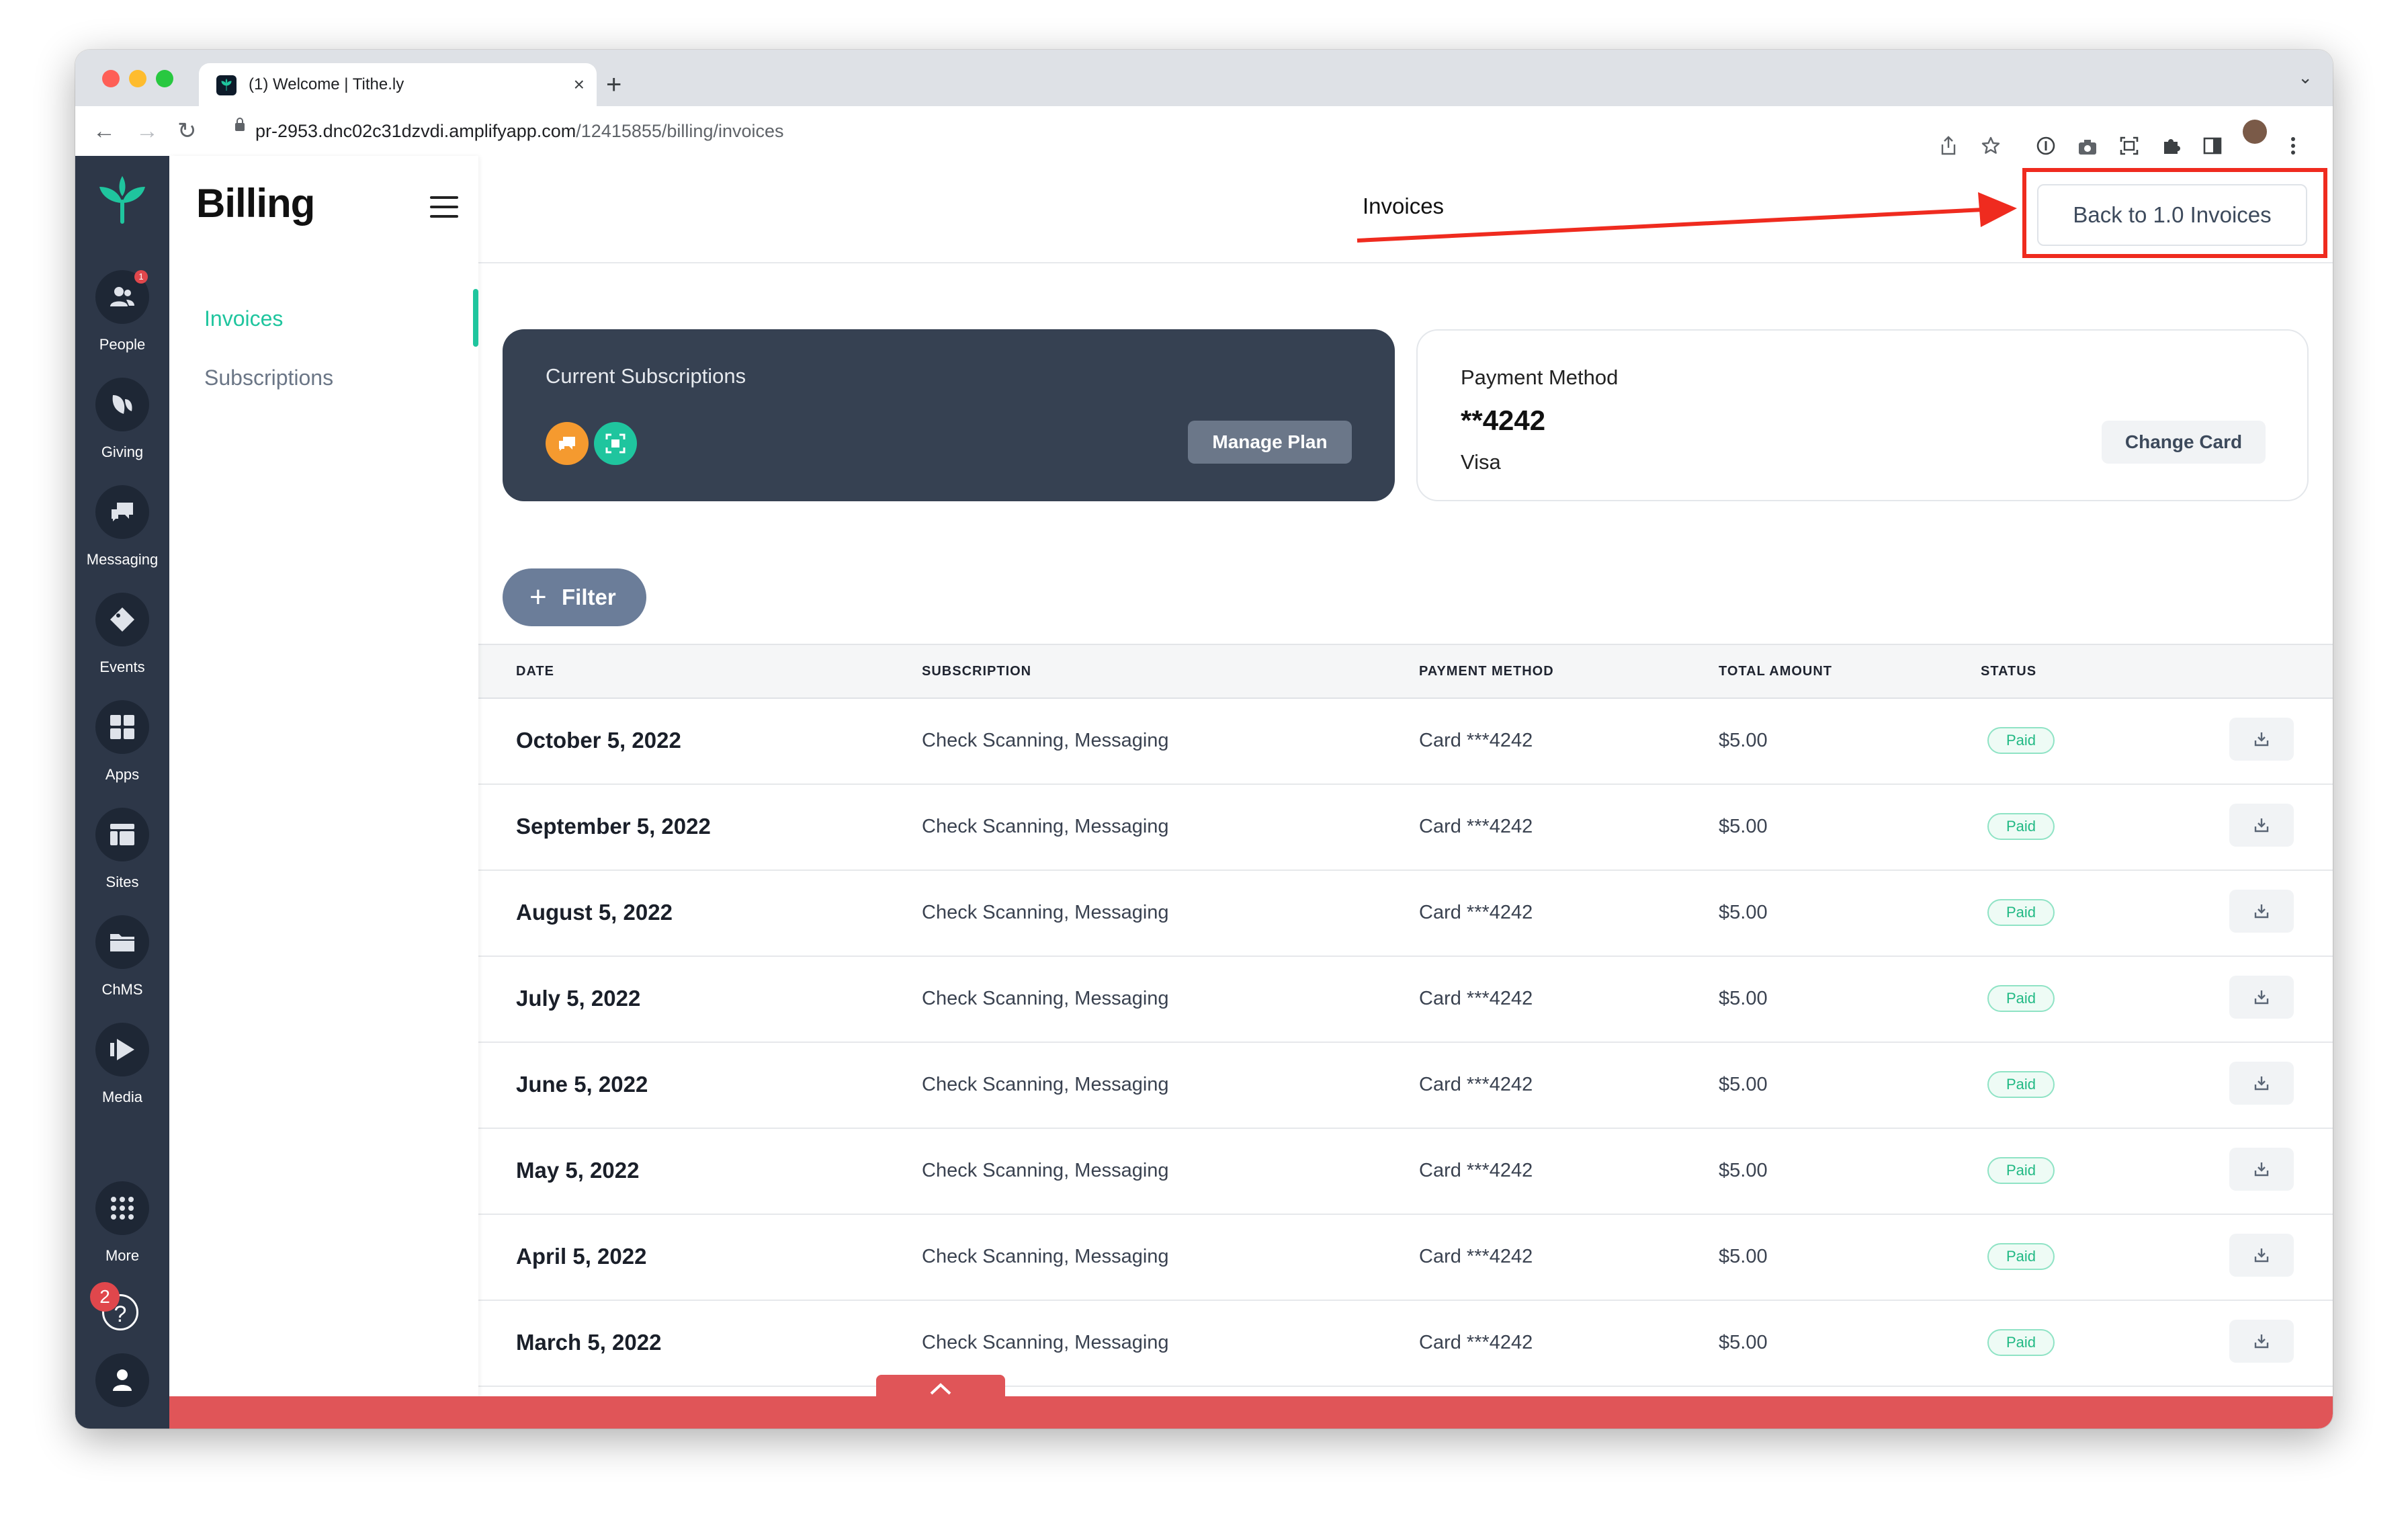 The width and height of the screenshot is (2408, 1528). I want to click on maximize-window-button, so click(164, 78).